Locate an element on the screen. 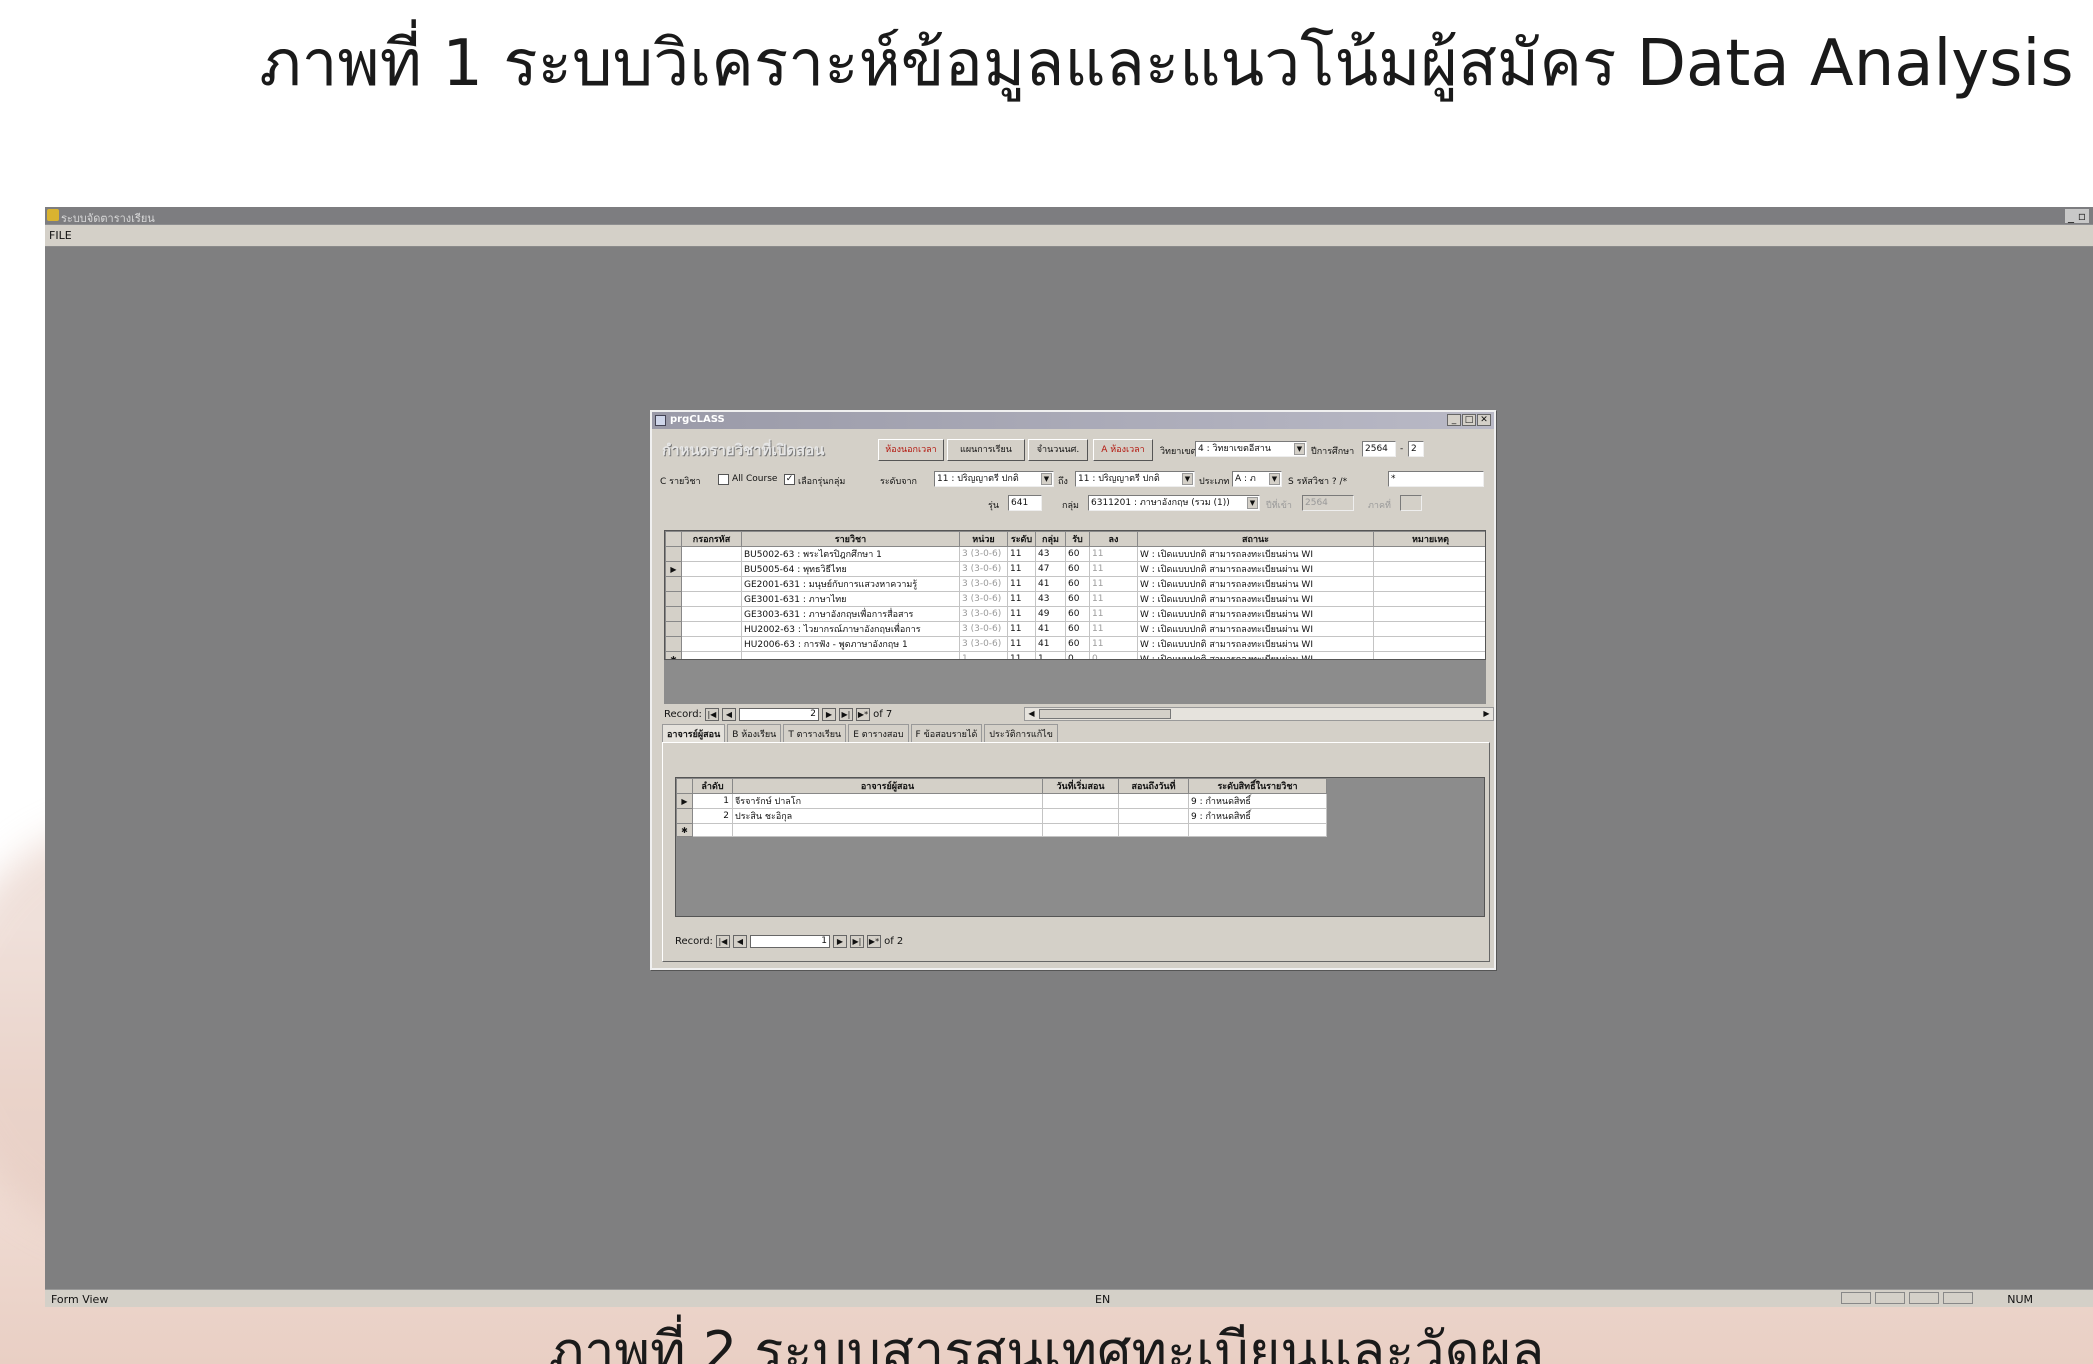  allcourse-checkbox is located at coordinates (723, 479).